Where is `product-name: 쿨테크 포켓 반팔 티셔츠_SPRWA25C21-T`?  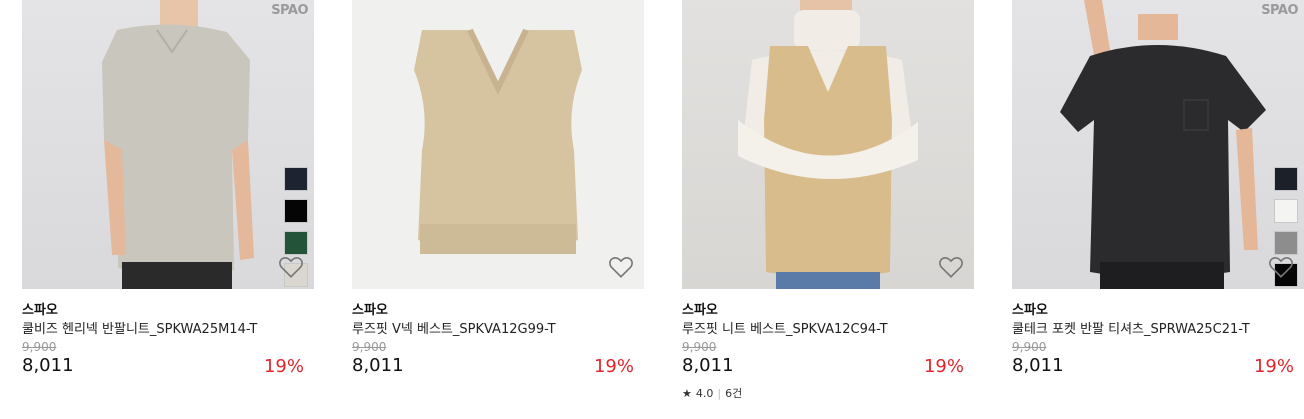 product-name: 쿨테크 포켓 반팔 티셔츠_SPRWA25C21-T is located at coordinates (1158, 327).